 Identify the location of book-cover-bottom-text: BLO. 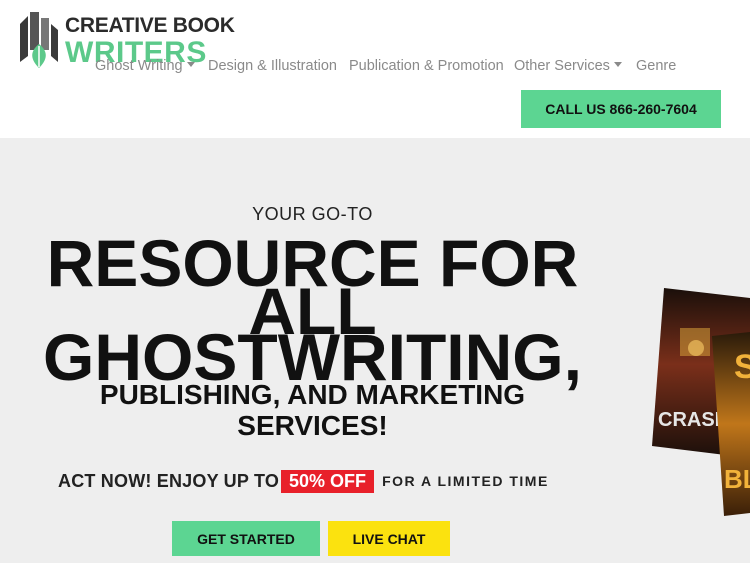
(737, 479).